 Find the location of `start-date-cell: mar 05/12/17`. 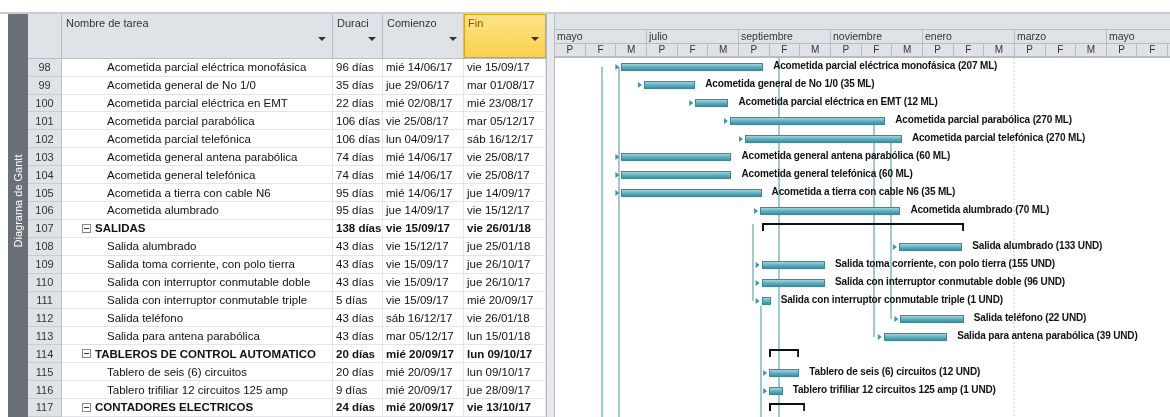

start-date-cell: mar 05/12/17 is located at coordinates (423, 336).